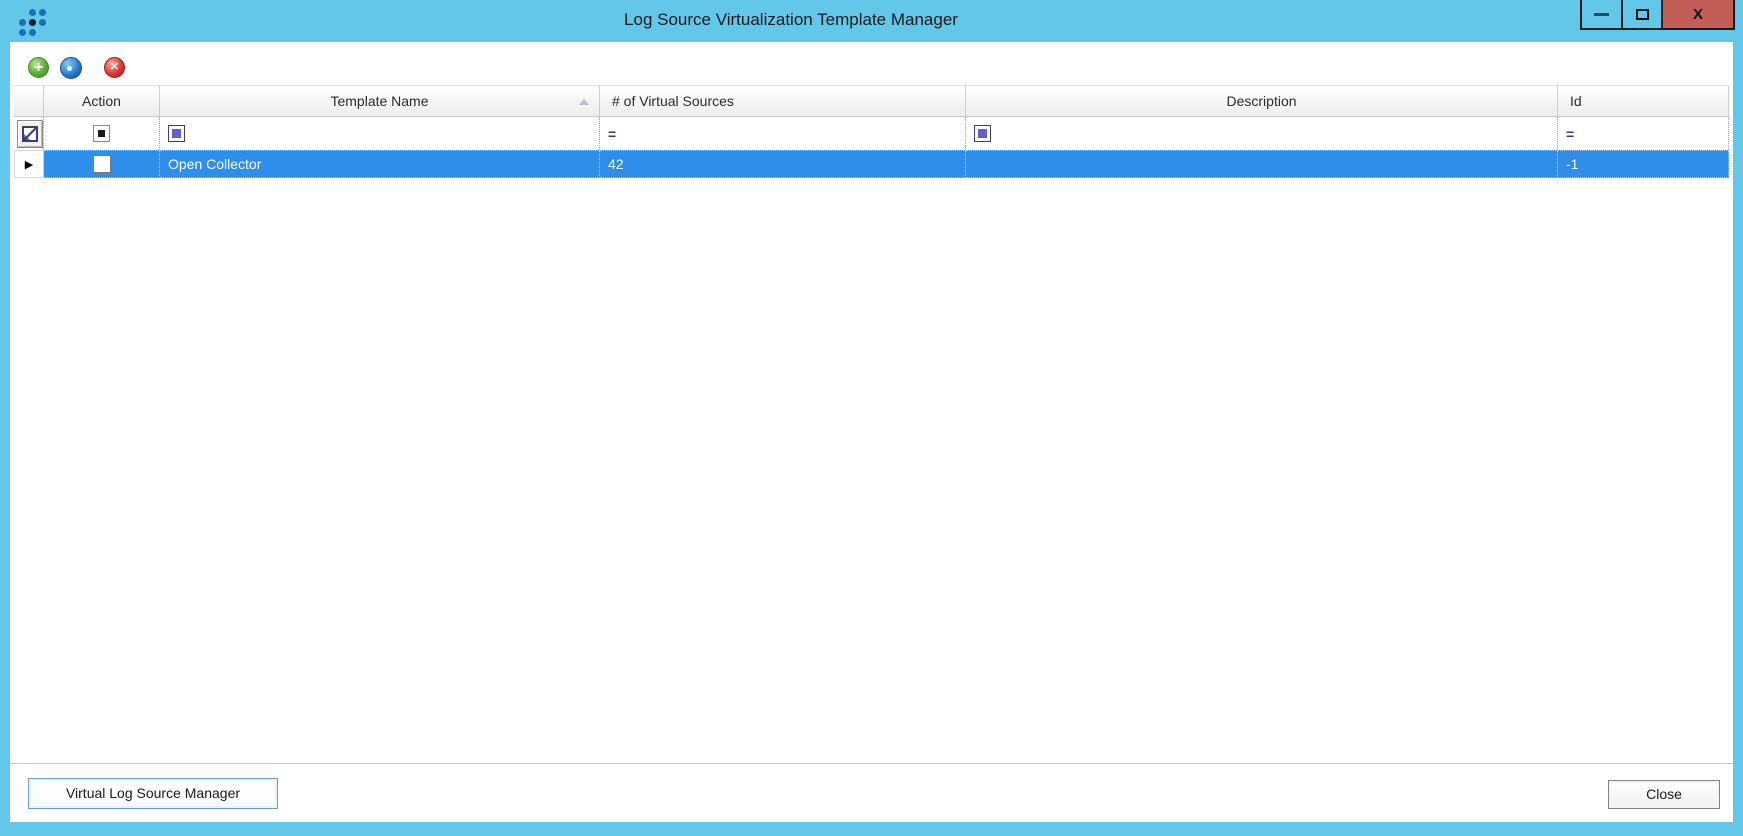 The width and height of the screenshot is (1743, 836). I want to click on filter-cell-description, so click(1262, 133).